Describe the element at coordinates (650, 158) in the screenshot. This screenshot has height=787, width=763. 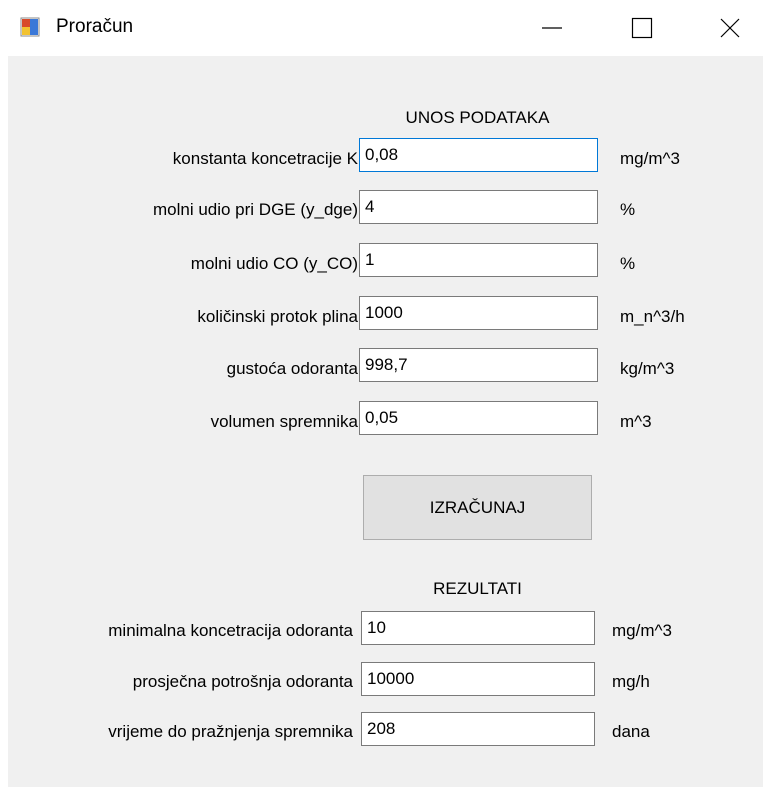
I see `unit-konstanta: mg/m^3` at that location.